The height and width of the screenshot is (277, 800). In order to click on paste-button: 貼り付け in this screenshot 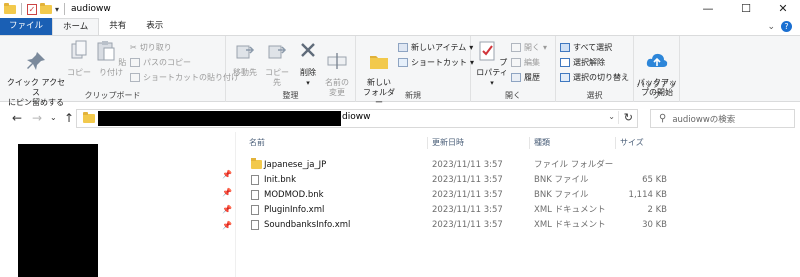, I will do `click(111, 59)`.